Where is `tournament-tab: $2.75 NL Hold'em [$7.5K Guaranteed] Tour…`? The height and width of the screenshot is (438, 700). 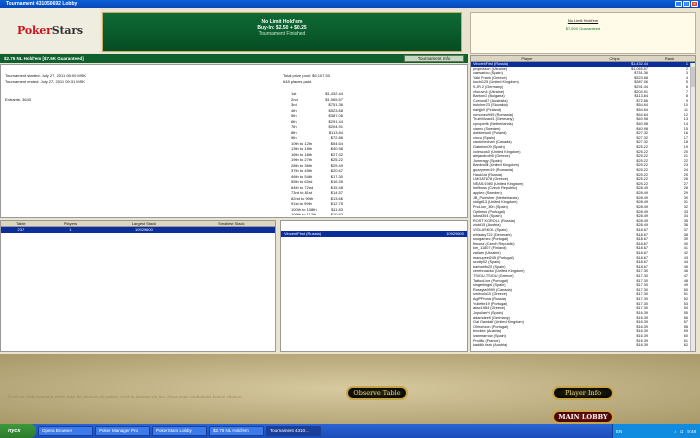 tournament-tab: $2.75 NL Hold'em [$7.5K Guaranteed] Tour… is located at coordinates (234, 58).